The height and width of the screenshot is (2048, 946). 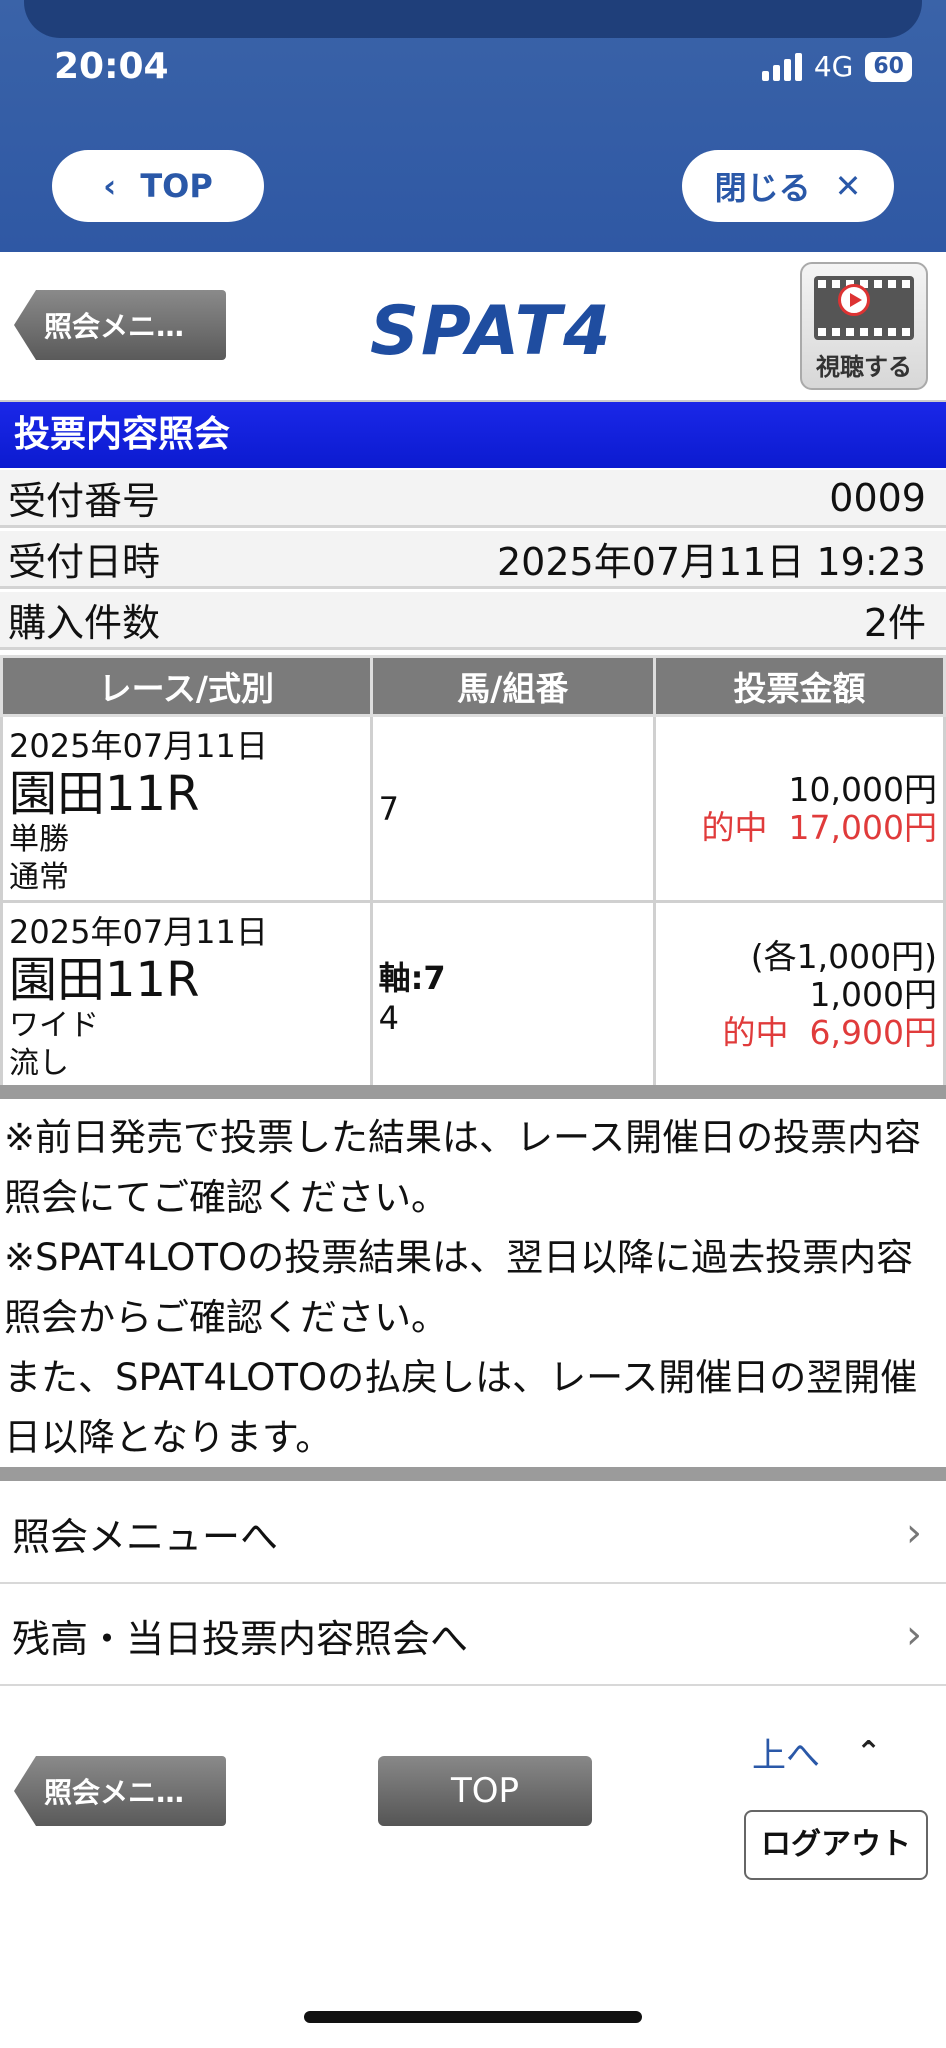 I want to click on home-indicator, so click(x=473, y=2017).